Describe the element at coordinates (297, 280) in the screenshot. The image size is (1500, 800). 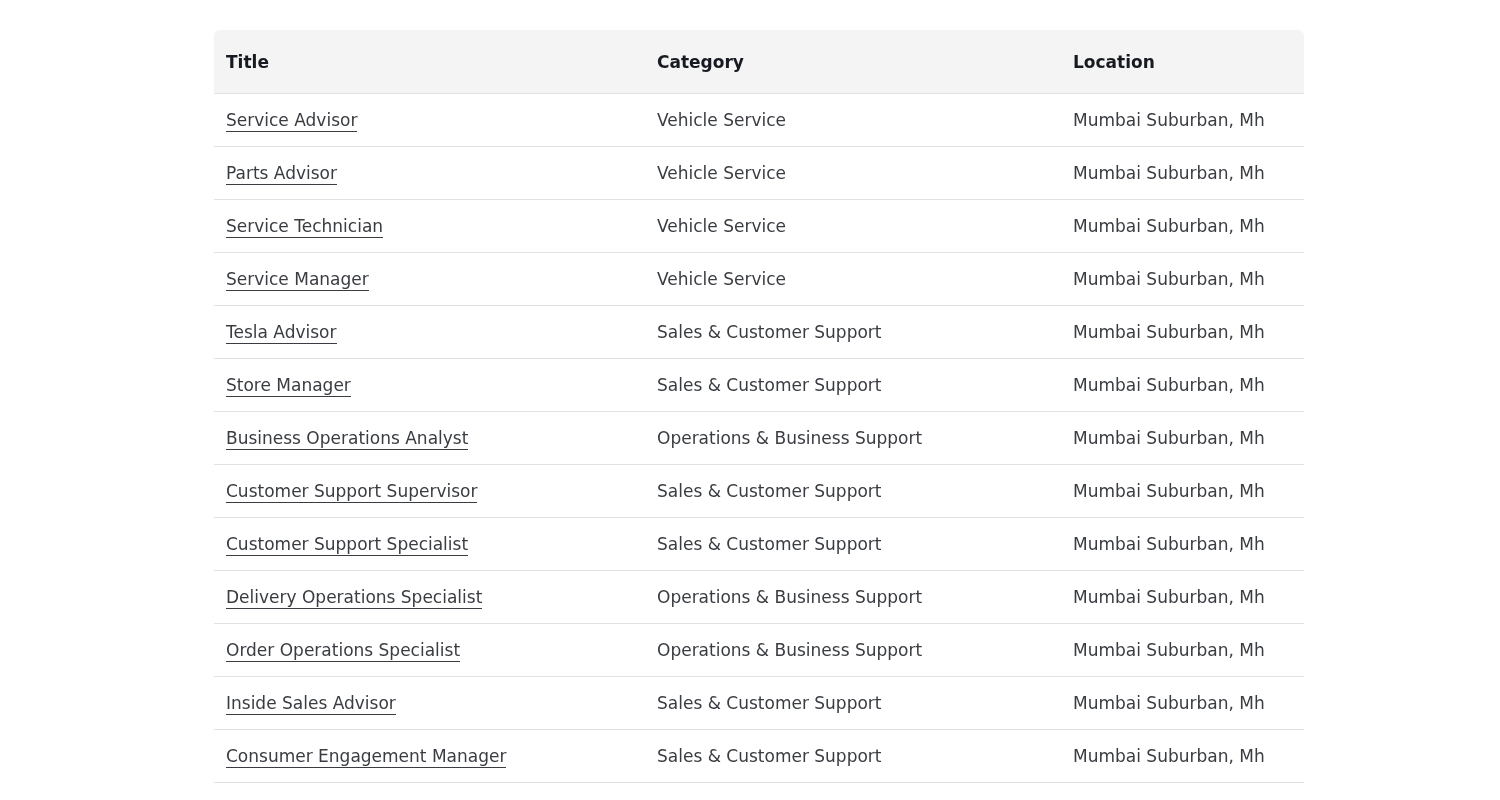
I see `job-title-link: Service Manager` at that location.